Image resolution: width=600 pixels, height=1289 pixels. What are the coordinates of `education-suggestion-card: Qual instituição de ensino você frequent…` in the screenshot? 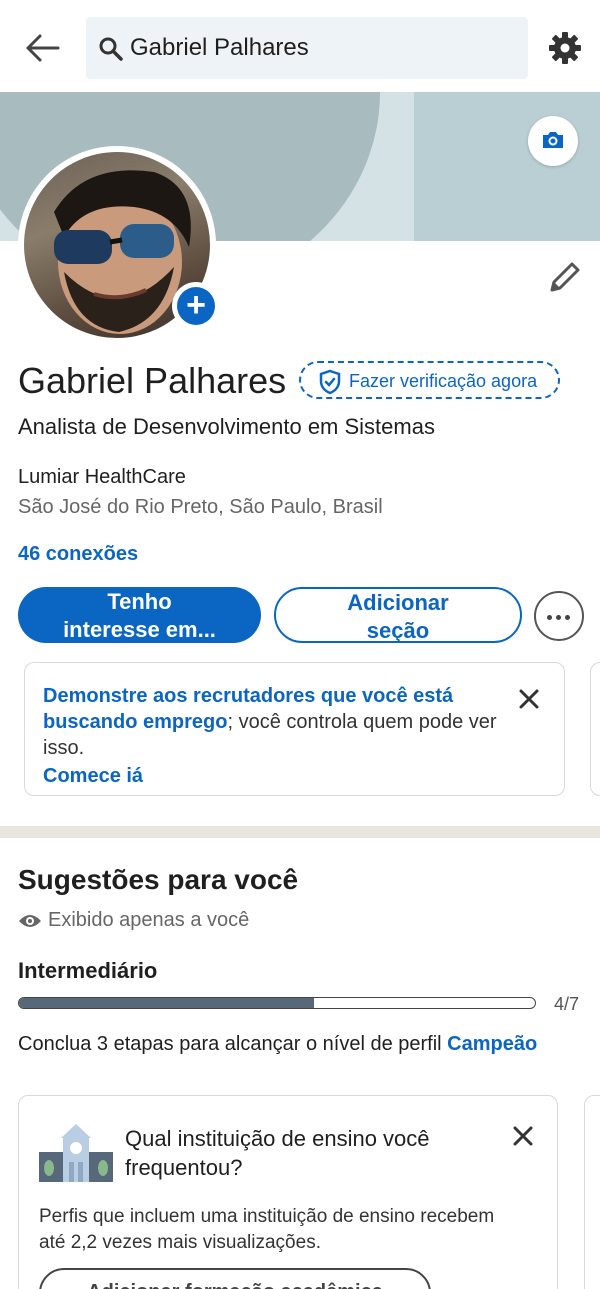 It's located at (288, 1192).